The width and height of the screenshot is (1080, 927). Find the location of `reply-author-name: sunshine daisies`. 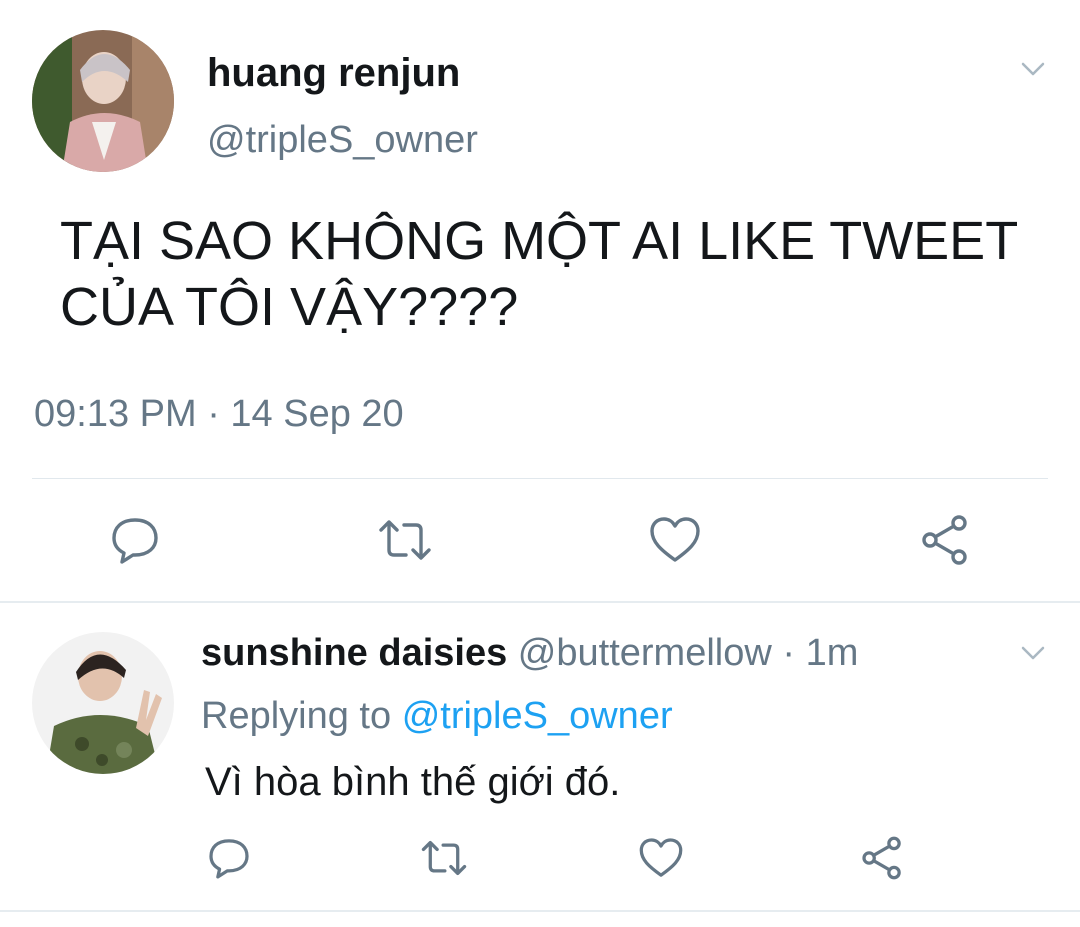

reply-author-name: sunshine daisies is located at coordinates (354, 653).